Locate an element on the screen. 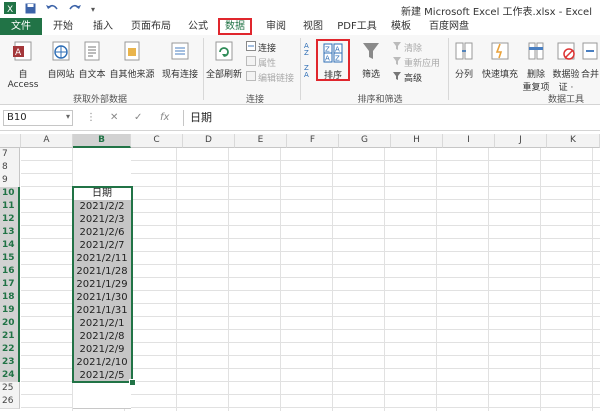 This screenshot has width=600, height=411. clear-filter-button: 清除 is located at coordinates (407, 47).